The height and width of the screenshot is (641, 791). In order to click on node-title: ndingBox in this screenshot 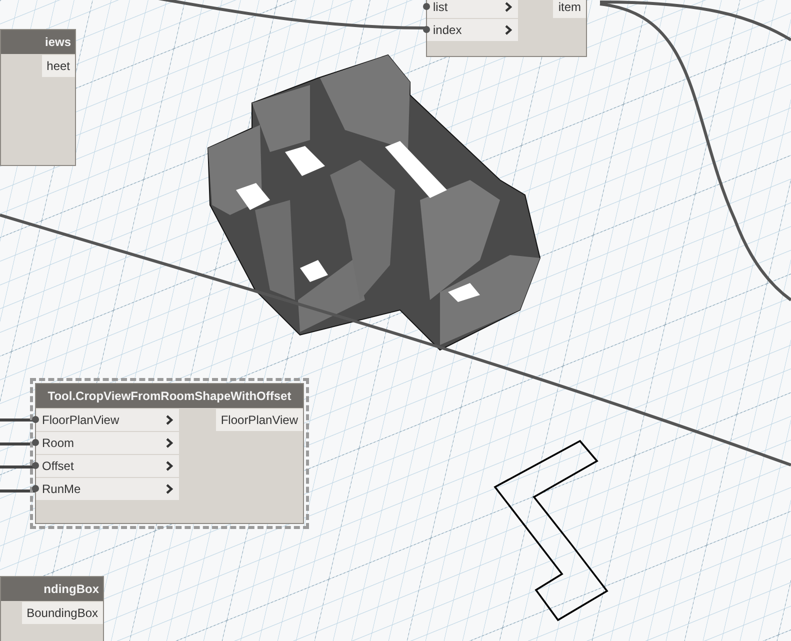, I will do `click(52, 589)`.